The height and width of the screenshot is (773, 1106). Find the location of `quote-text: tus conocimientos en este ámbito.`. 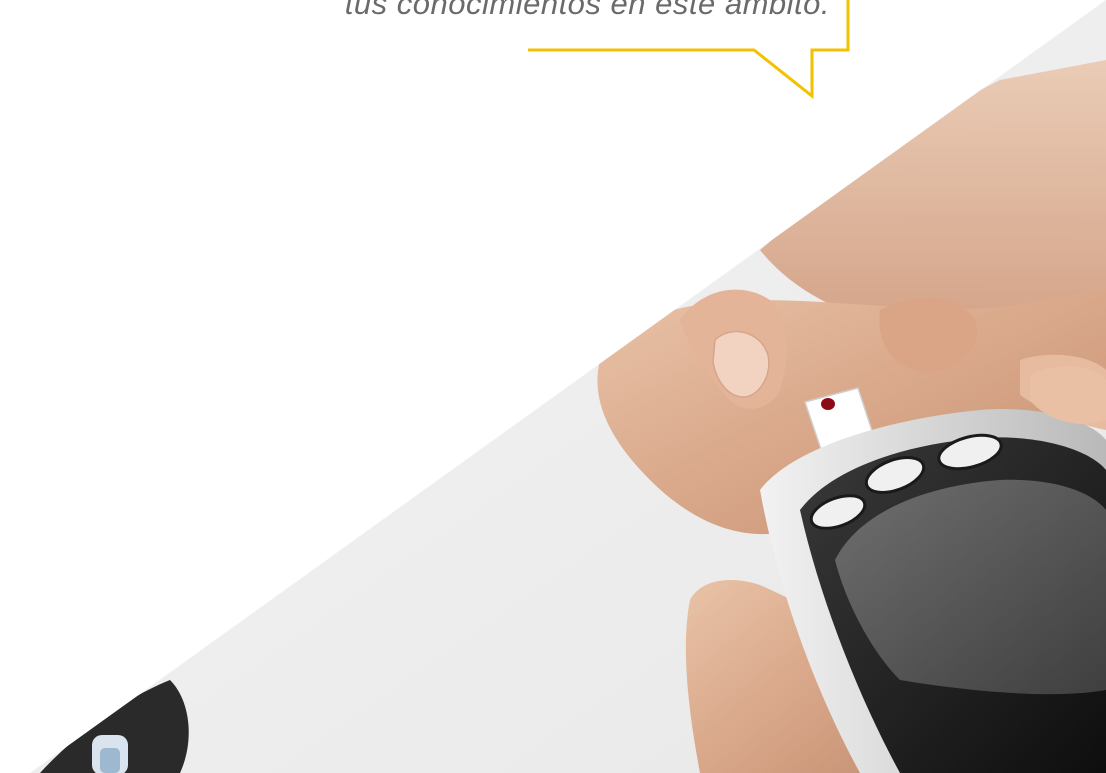

quote-text: tus conocimientos en este ámbito. is located at coordinates (587, 10).